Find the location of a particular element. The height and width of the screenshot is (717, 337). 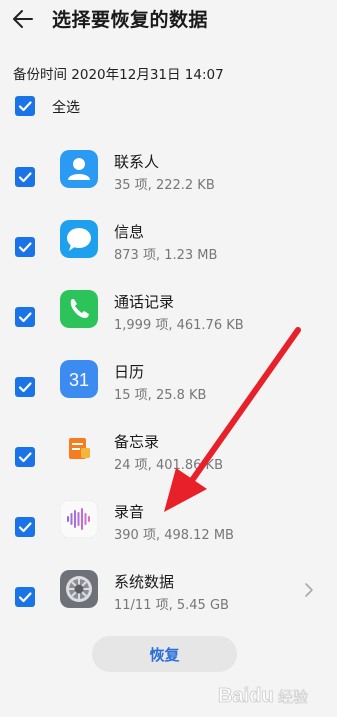

calendar-icon: 31 is located at coordinates (79, 379).